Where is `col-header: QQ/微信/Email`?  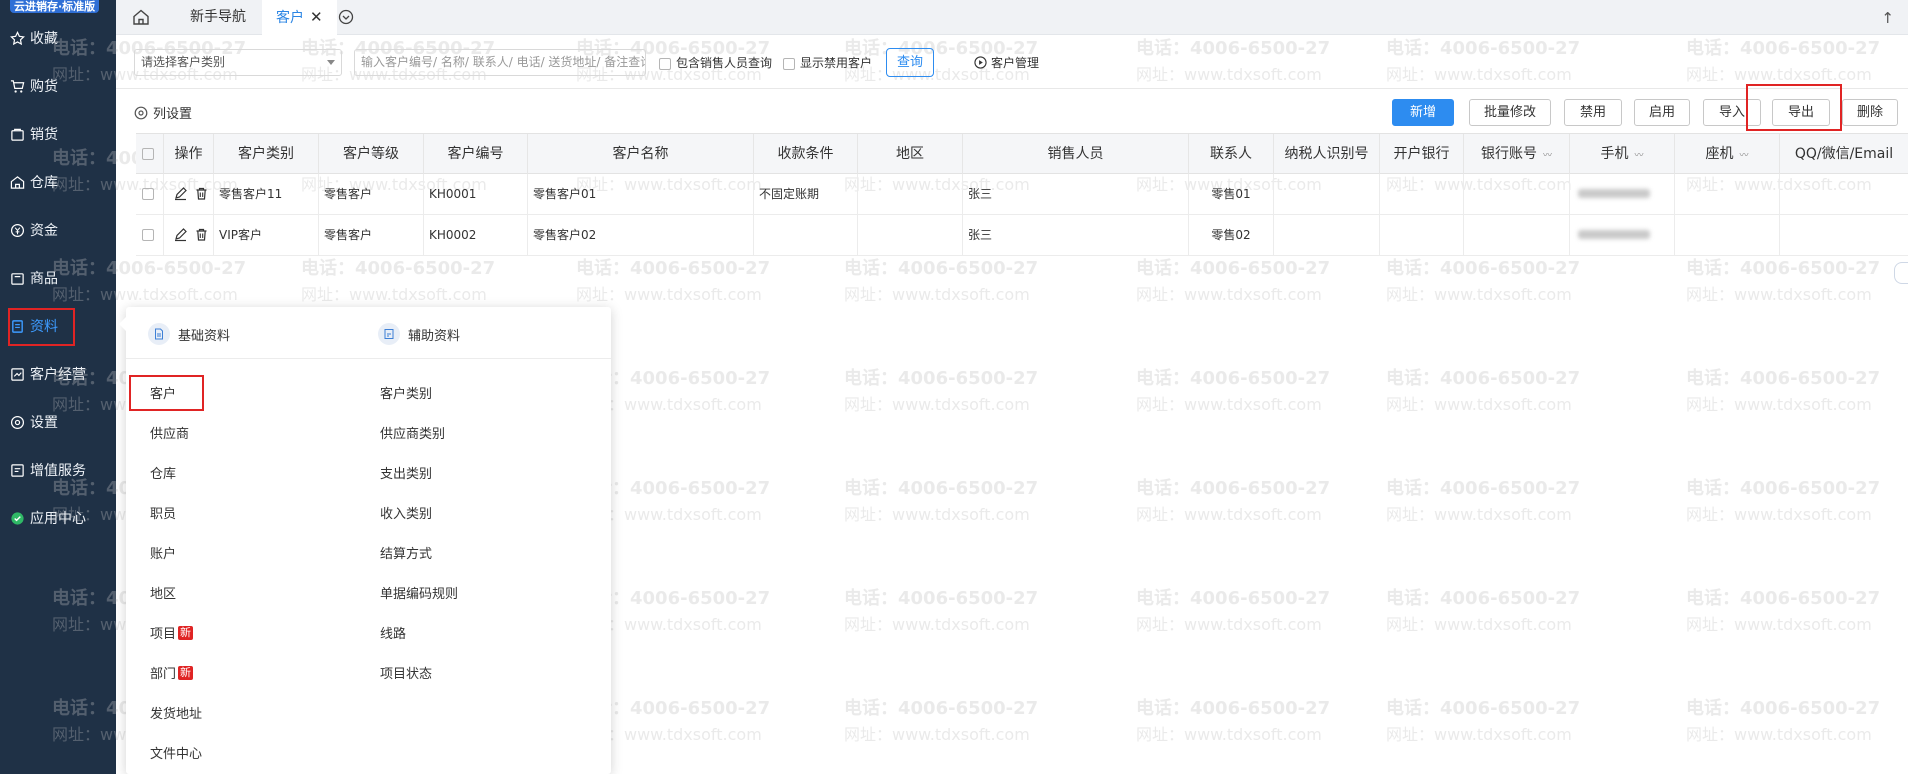 col-header: QQ/微信/Email is located at coordinates (1844, 154).